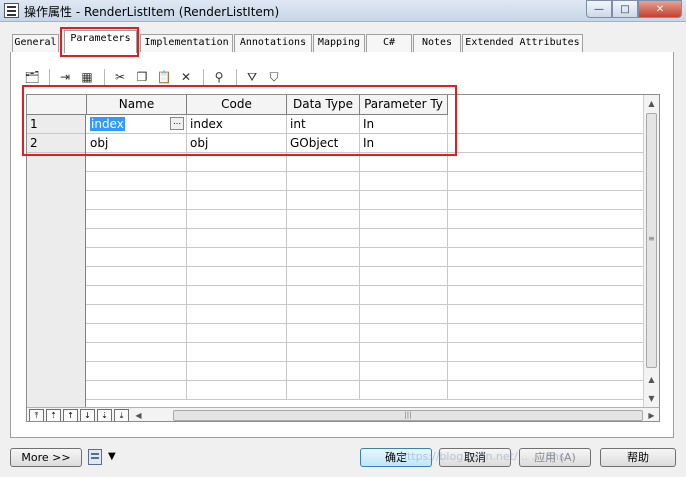 The image size is (686, 477). I want to click on add-row-icon: ▦, so click(87, 77).